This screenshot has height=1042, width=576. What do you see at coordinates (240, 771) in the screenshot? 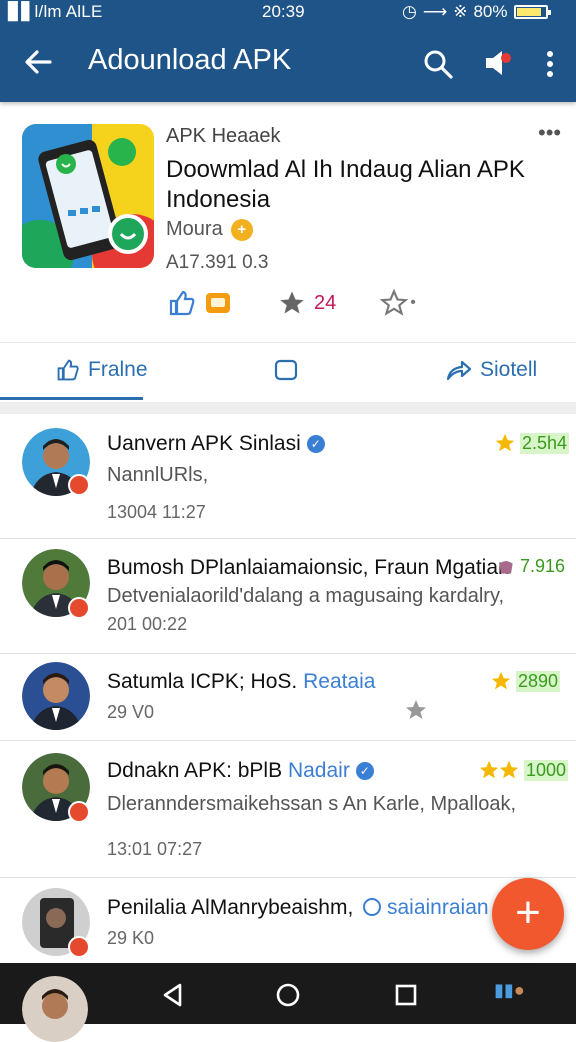
I see `review-author: Ddnakn APK: bPlB Nadair ✓` at bounding box center [240, 771].